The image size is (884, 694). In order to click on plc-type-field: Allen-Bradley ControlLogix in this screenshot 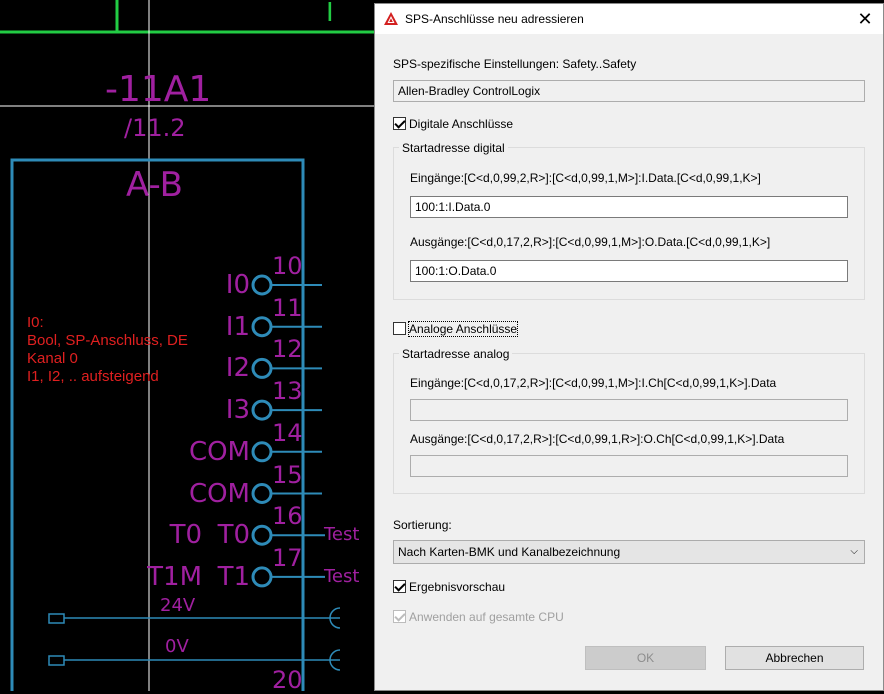, I will do `click(629, 91)`.